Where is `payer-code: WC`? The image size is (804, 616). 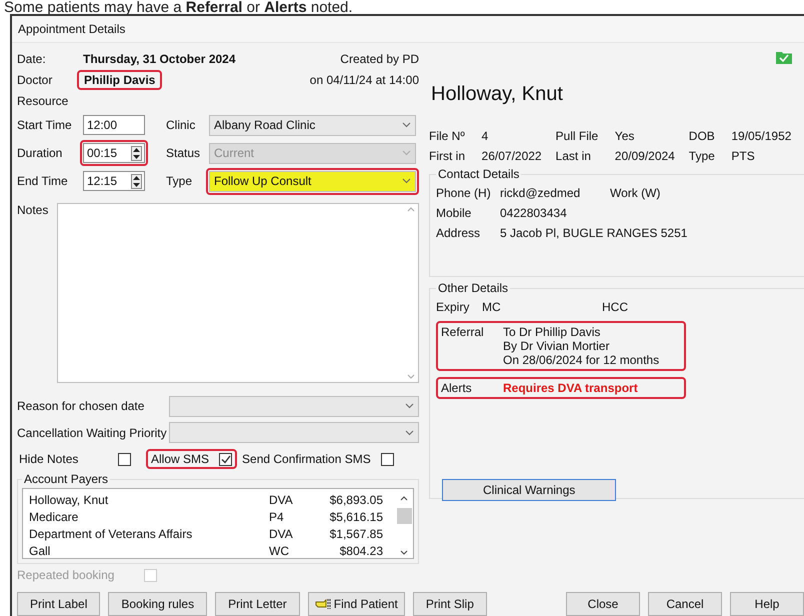 payer-code: WC is located at coordinates (279, 551).